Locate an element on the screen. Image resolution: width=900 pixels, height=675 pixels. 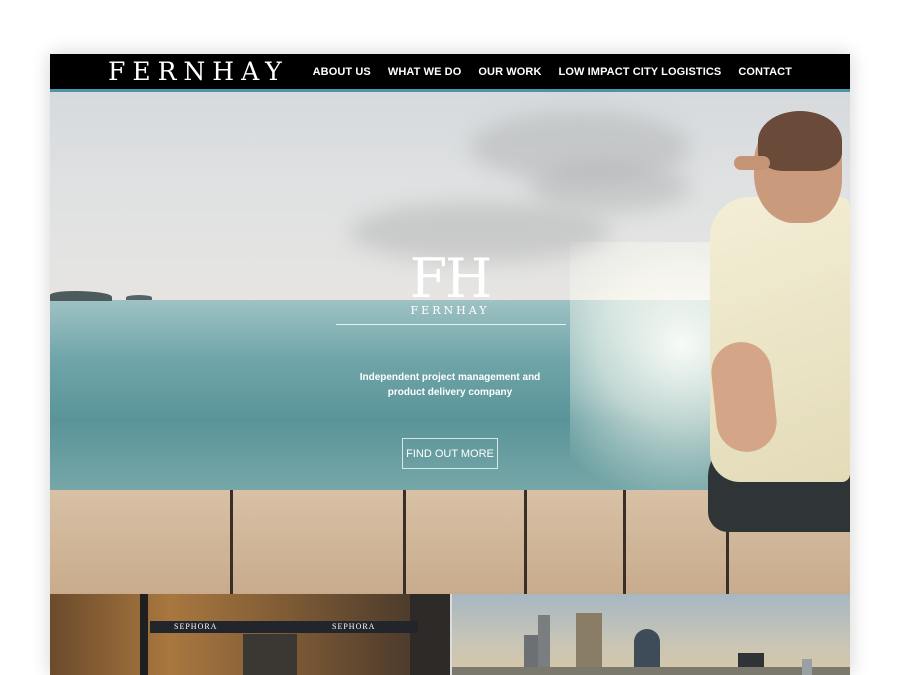
hero-wordmark: FERNHAY is located at coordinates (450, 310).